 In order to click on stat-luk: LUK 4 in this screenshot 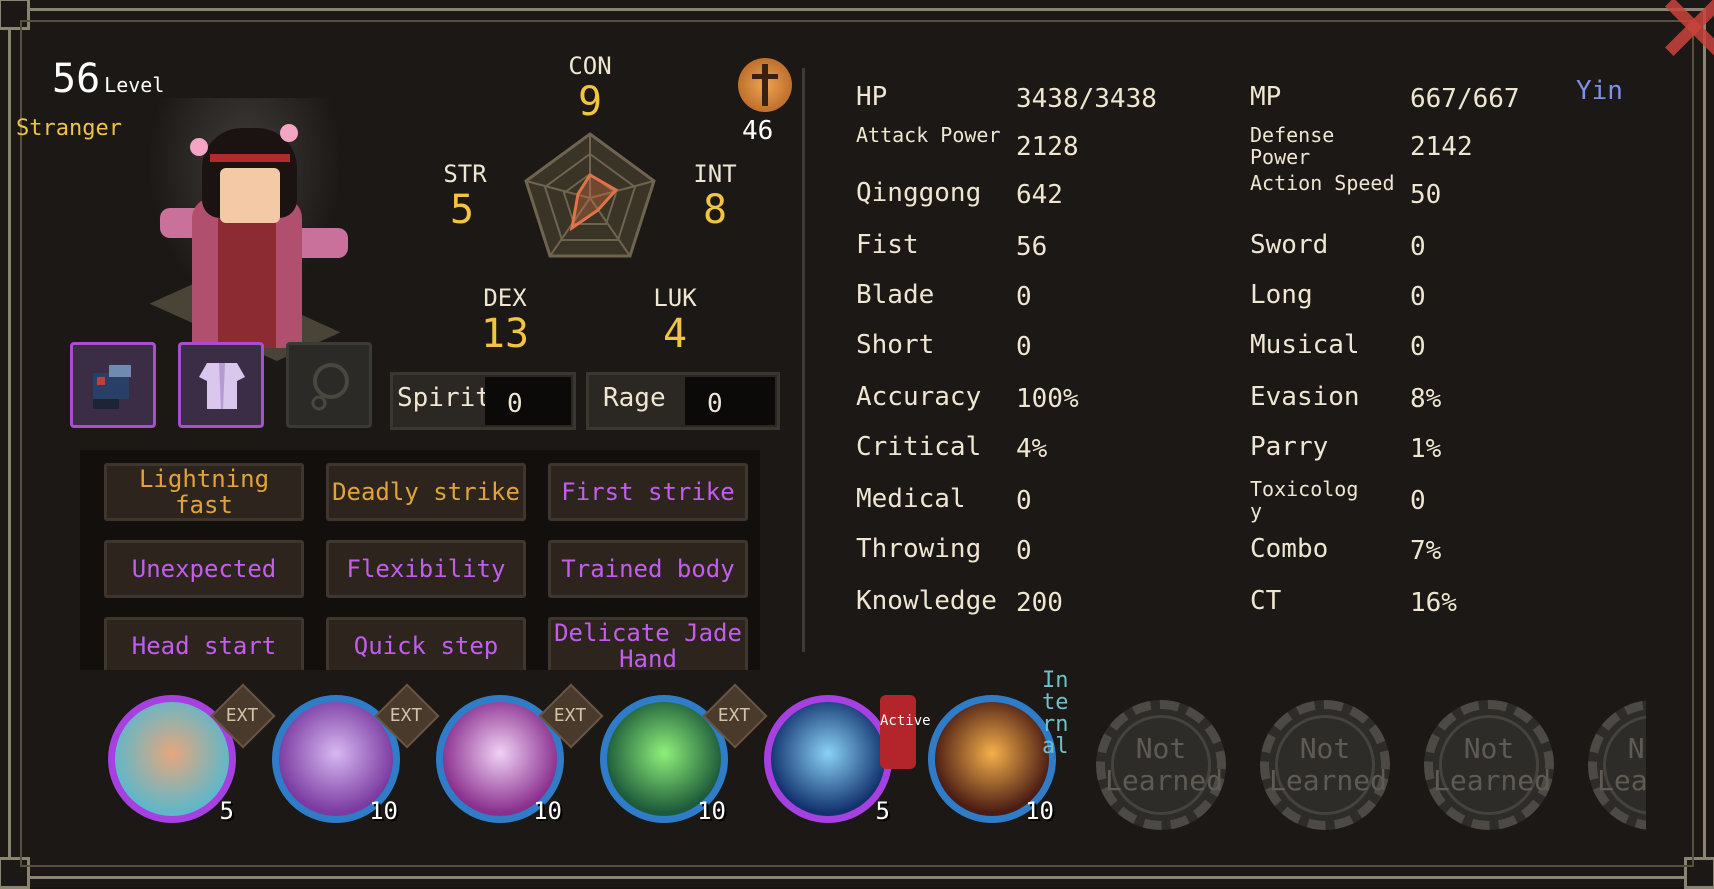, I will do `click(675, 320)`.